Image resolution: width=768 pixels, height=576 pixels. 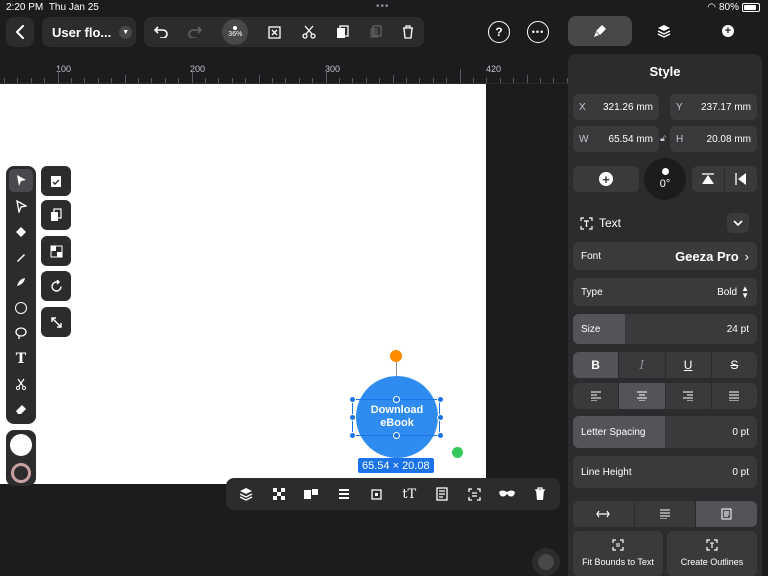 I want to click on paste-icon, so click(x=375, y=32).